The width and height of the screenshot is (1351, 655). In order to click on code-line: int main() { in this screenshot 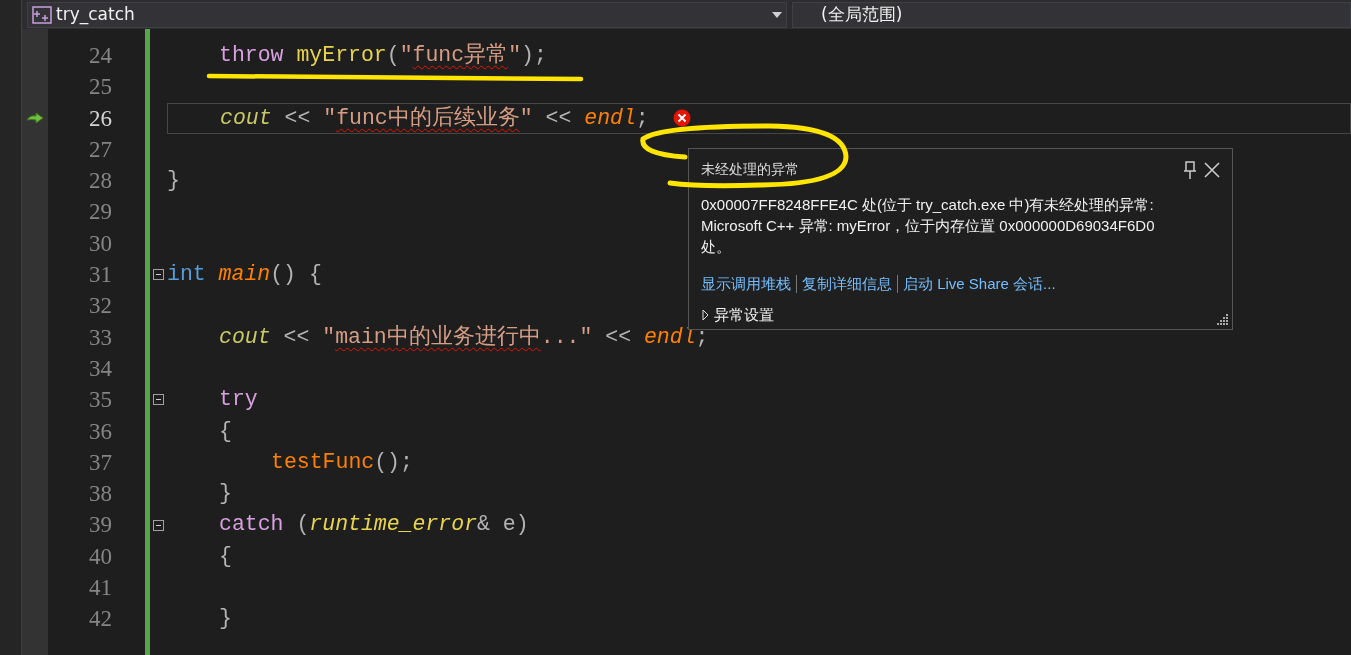, I will do `click(244, 275)`.